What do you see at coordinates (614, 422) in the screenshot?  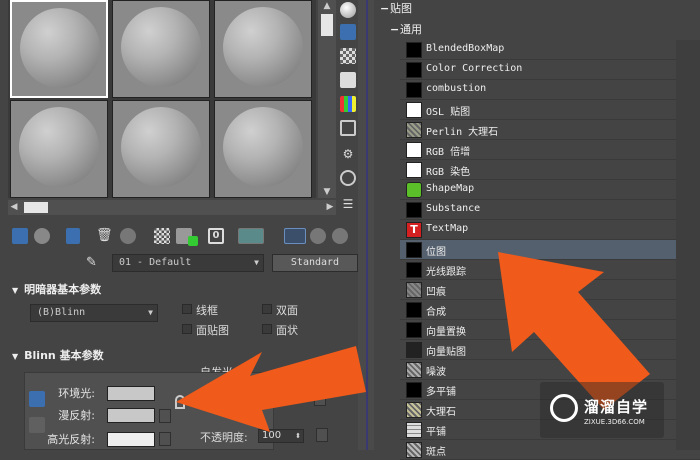 I see `watermark-url: ZIXUE.3D66.COM` at bounding box center [614, 422].